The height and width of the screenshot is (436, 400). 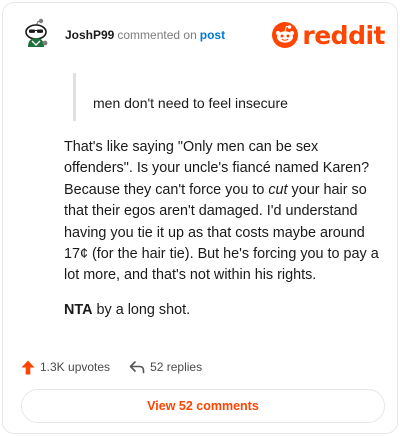 I want to click on comment-header: JoshP99 commented on post reddit, so click(x=202, y=35).